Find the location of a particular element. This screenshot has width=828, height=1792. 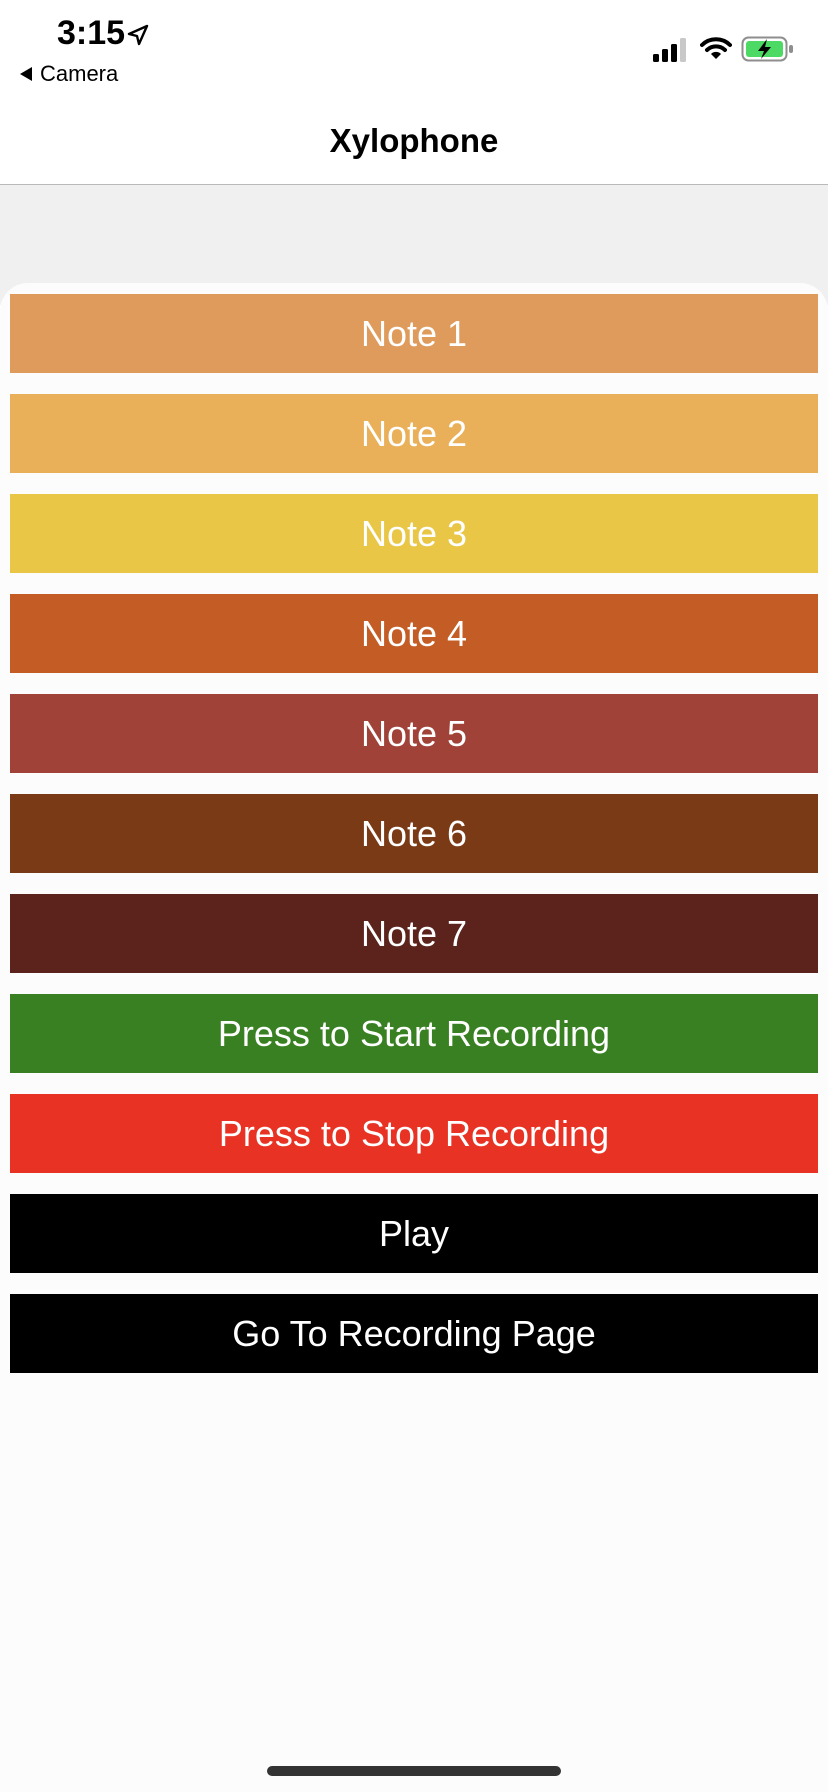

note-2-label: Note 2 is located at coordinates (414, 433).